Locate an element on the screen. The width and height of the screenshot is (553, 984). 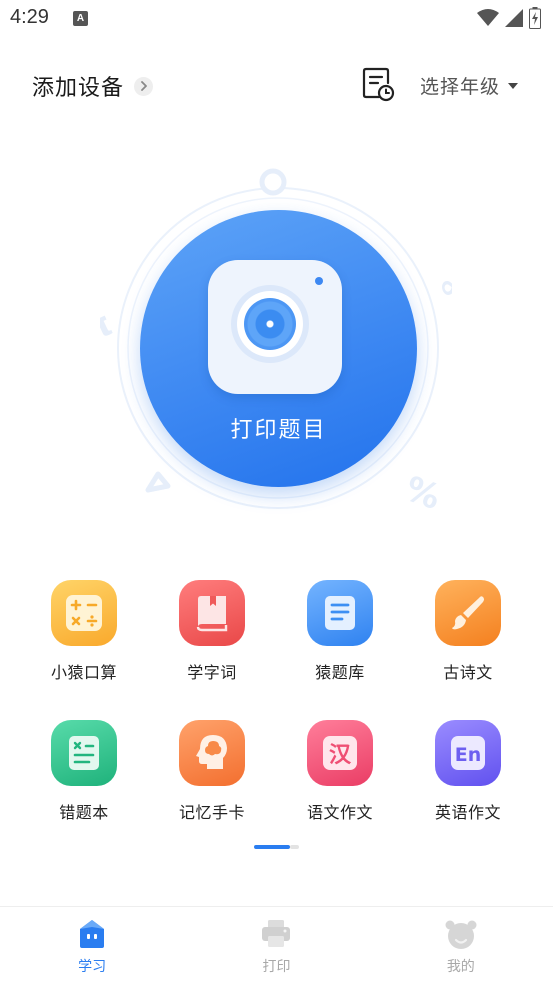
brush-icon is located at coordinates (468, 613).